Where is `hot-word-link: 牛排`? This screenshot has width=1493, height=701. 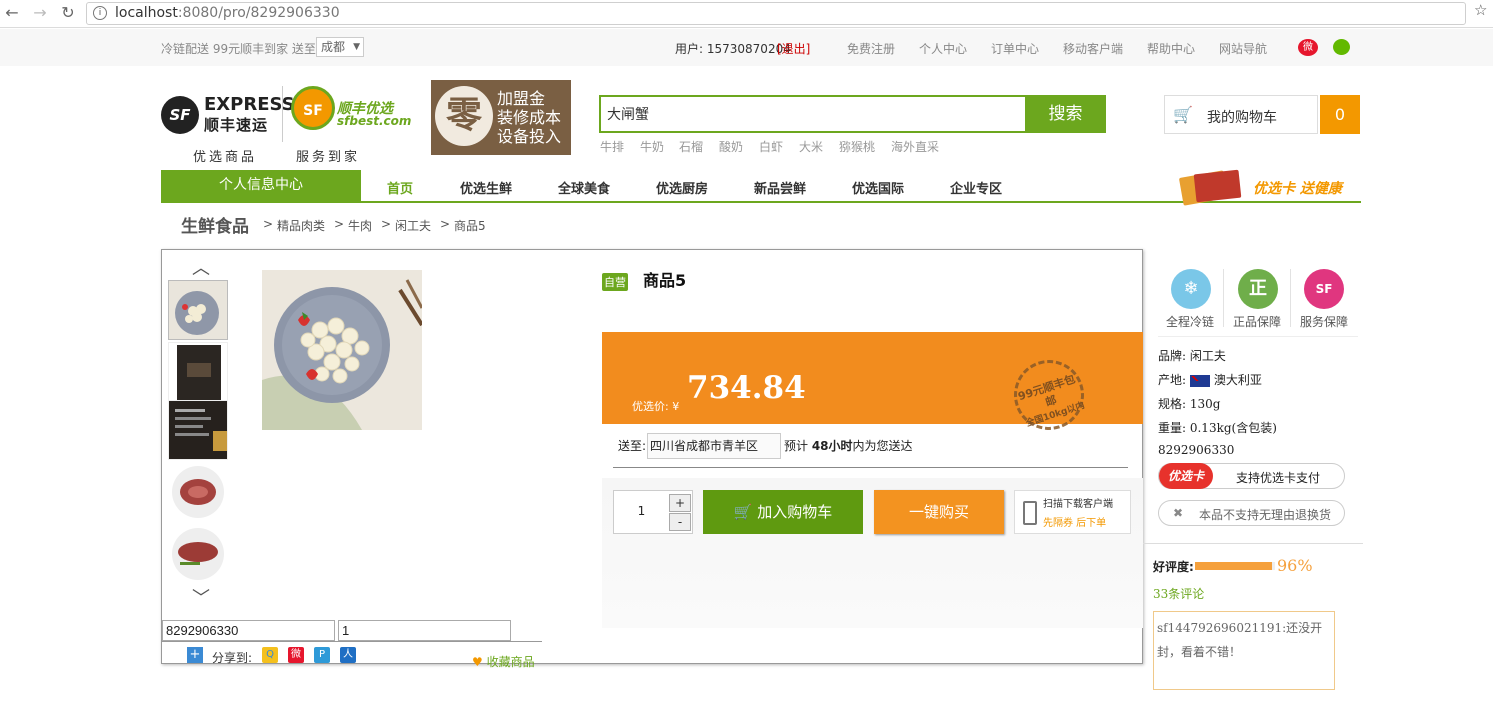
hot-word-link: 牛排 is located at coordinates (612, 146).